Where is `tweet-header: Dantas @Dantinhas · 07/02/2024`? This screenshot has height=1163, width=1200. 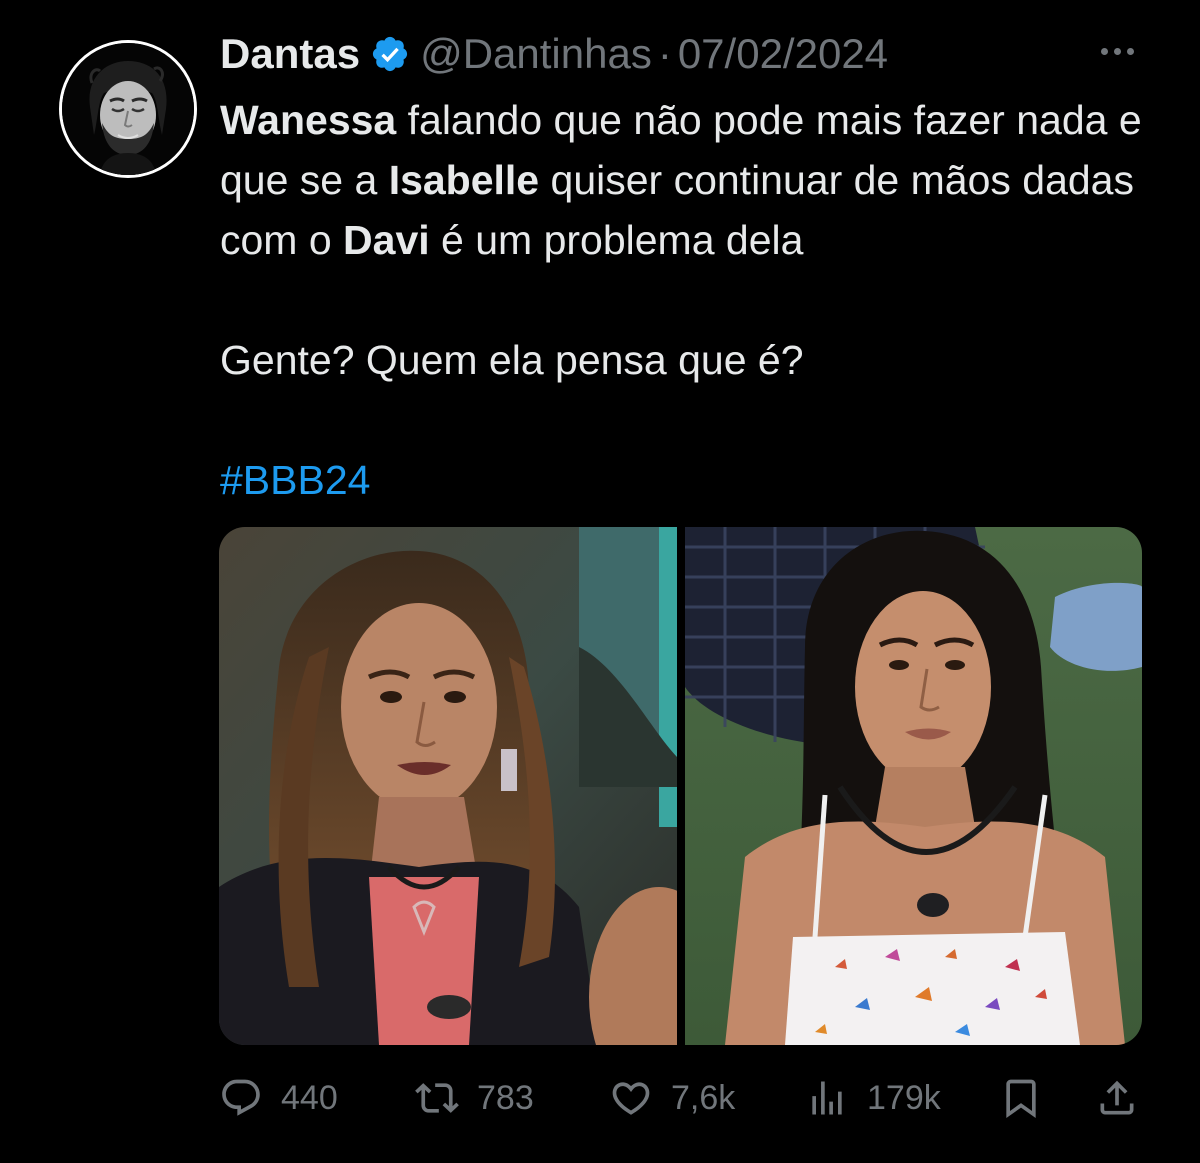 tweet-header: Dantas @Dantinhas · 07/02/2024 is located at coordinates (554, 54).